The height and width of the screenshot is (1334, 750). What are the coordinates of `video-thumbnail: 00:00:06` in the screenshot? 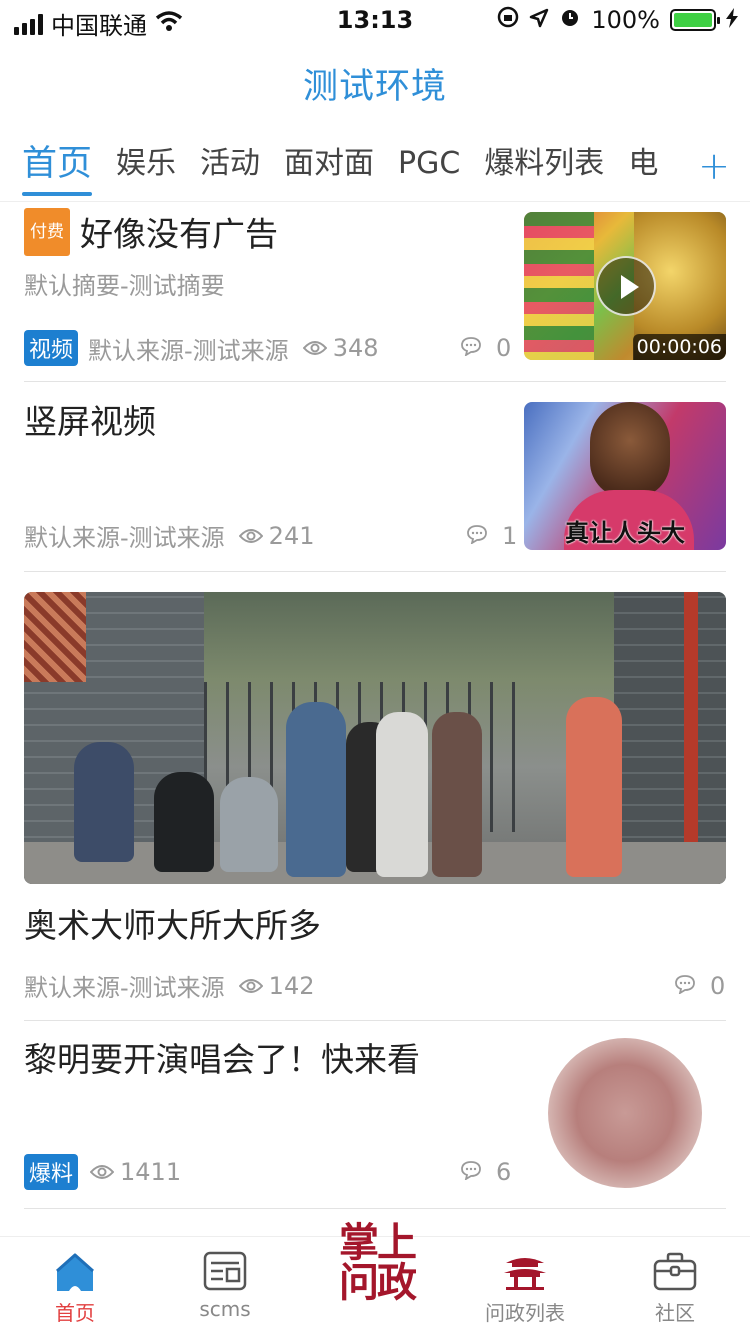 It's located at (625, 286).